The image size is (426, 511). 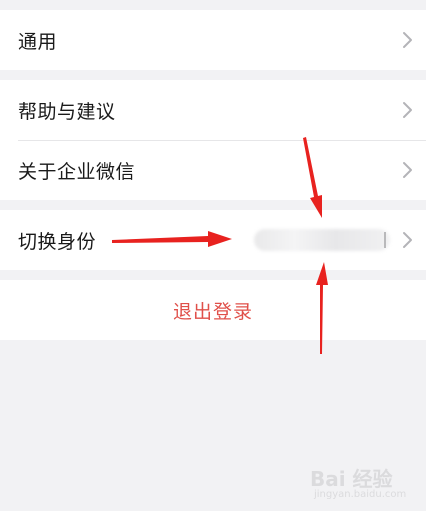 I want to click on settings-group-switch-identity: 切换身份, so click(x=213, y=240).